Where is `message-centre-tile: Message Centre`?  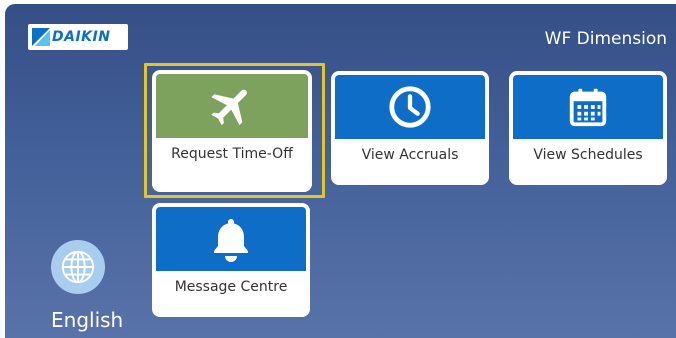
message-centre-tile: Message Centre is located at coordinates (231, 260).